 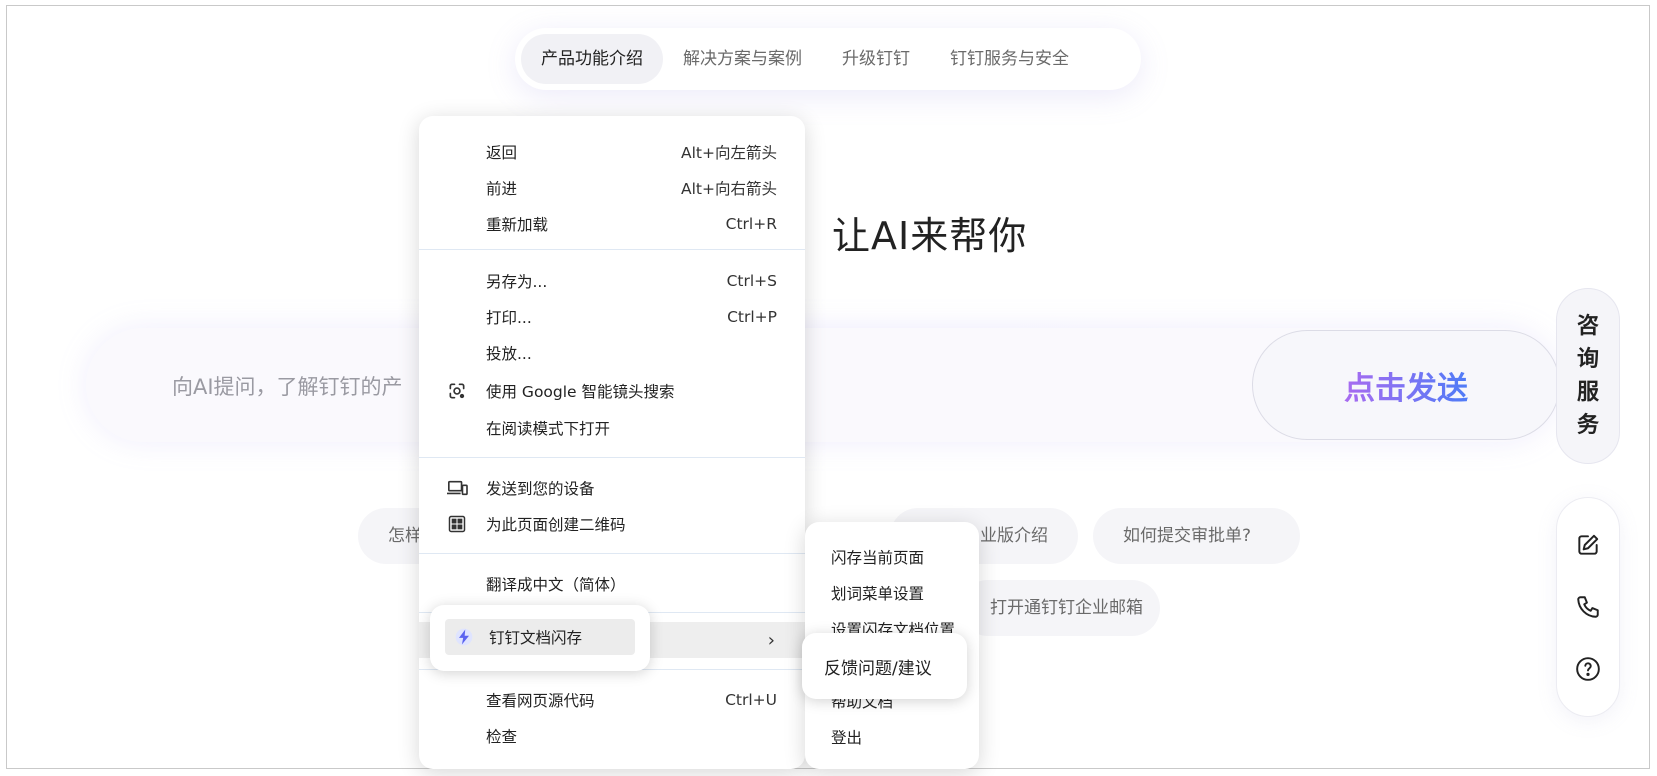 What do you see at coordinates (502, 737) in the screenshot?
I see `menu-item-label: 检查` at bounding box center [502, 737].